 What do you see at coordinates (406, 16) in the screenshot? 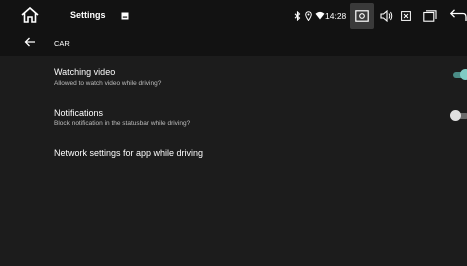
I see `close-box-icon` at bounding box center [406, 16].